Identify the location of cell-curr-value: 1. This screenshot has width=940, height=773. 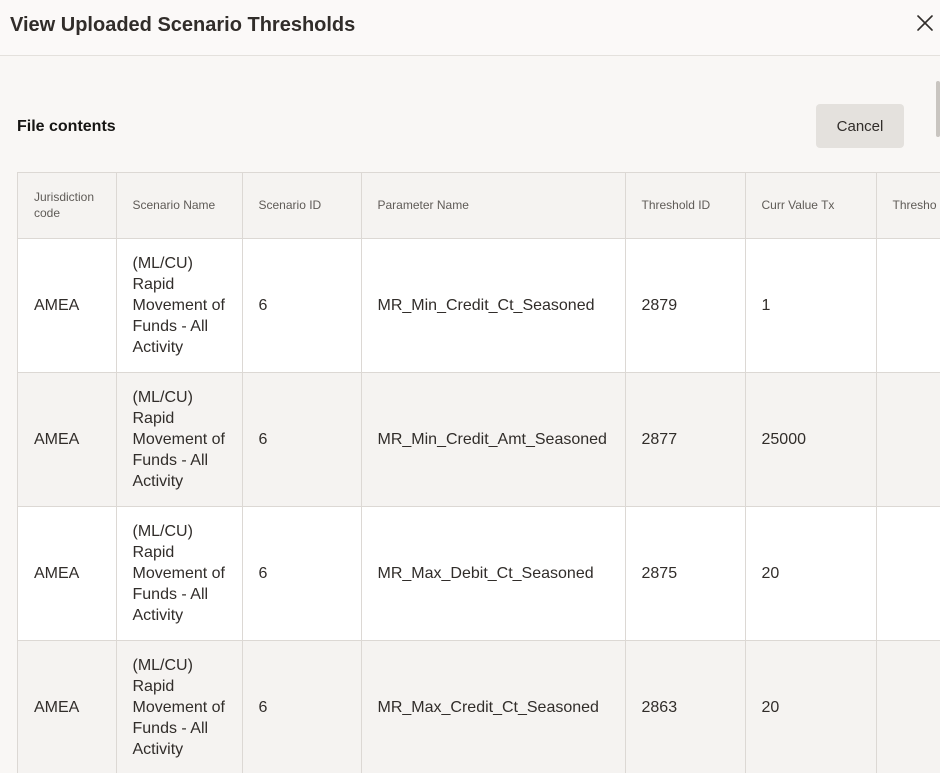
(811, 305).